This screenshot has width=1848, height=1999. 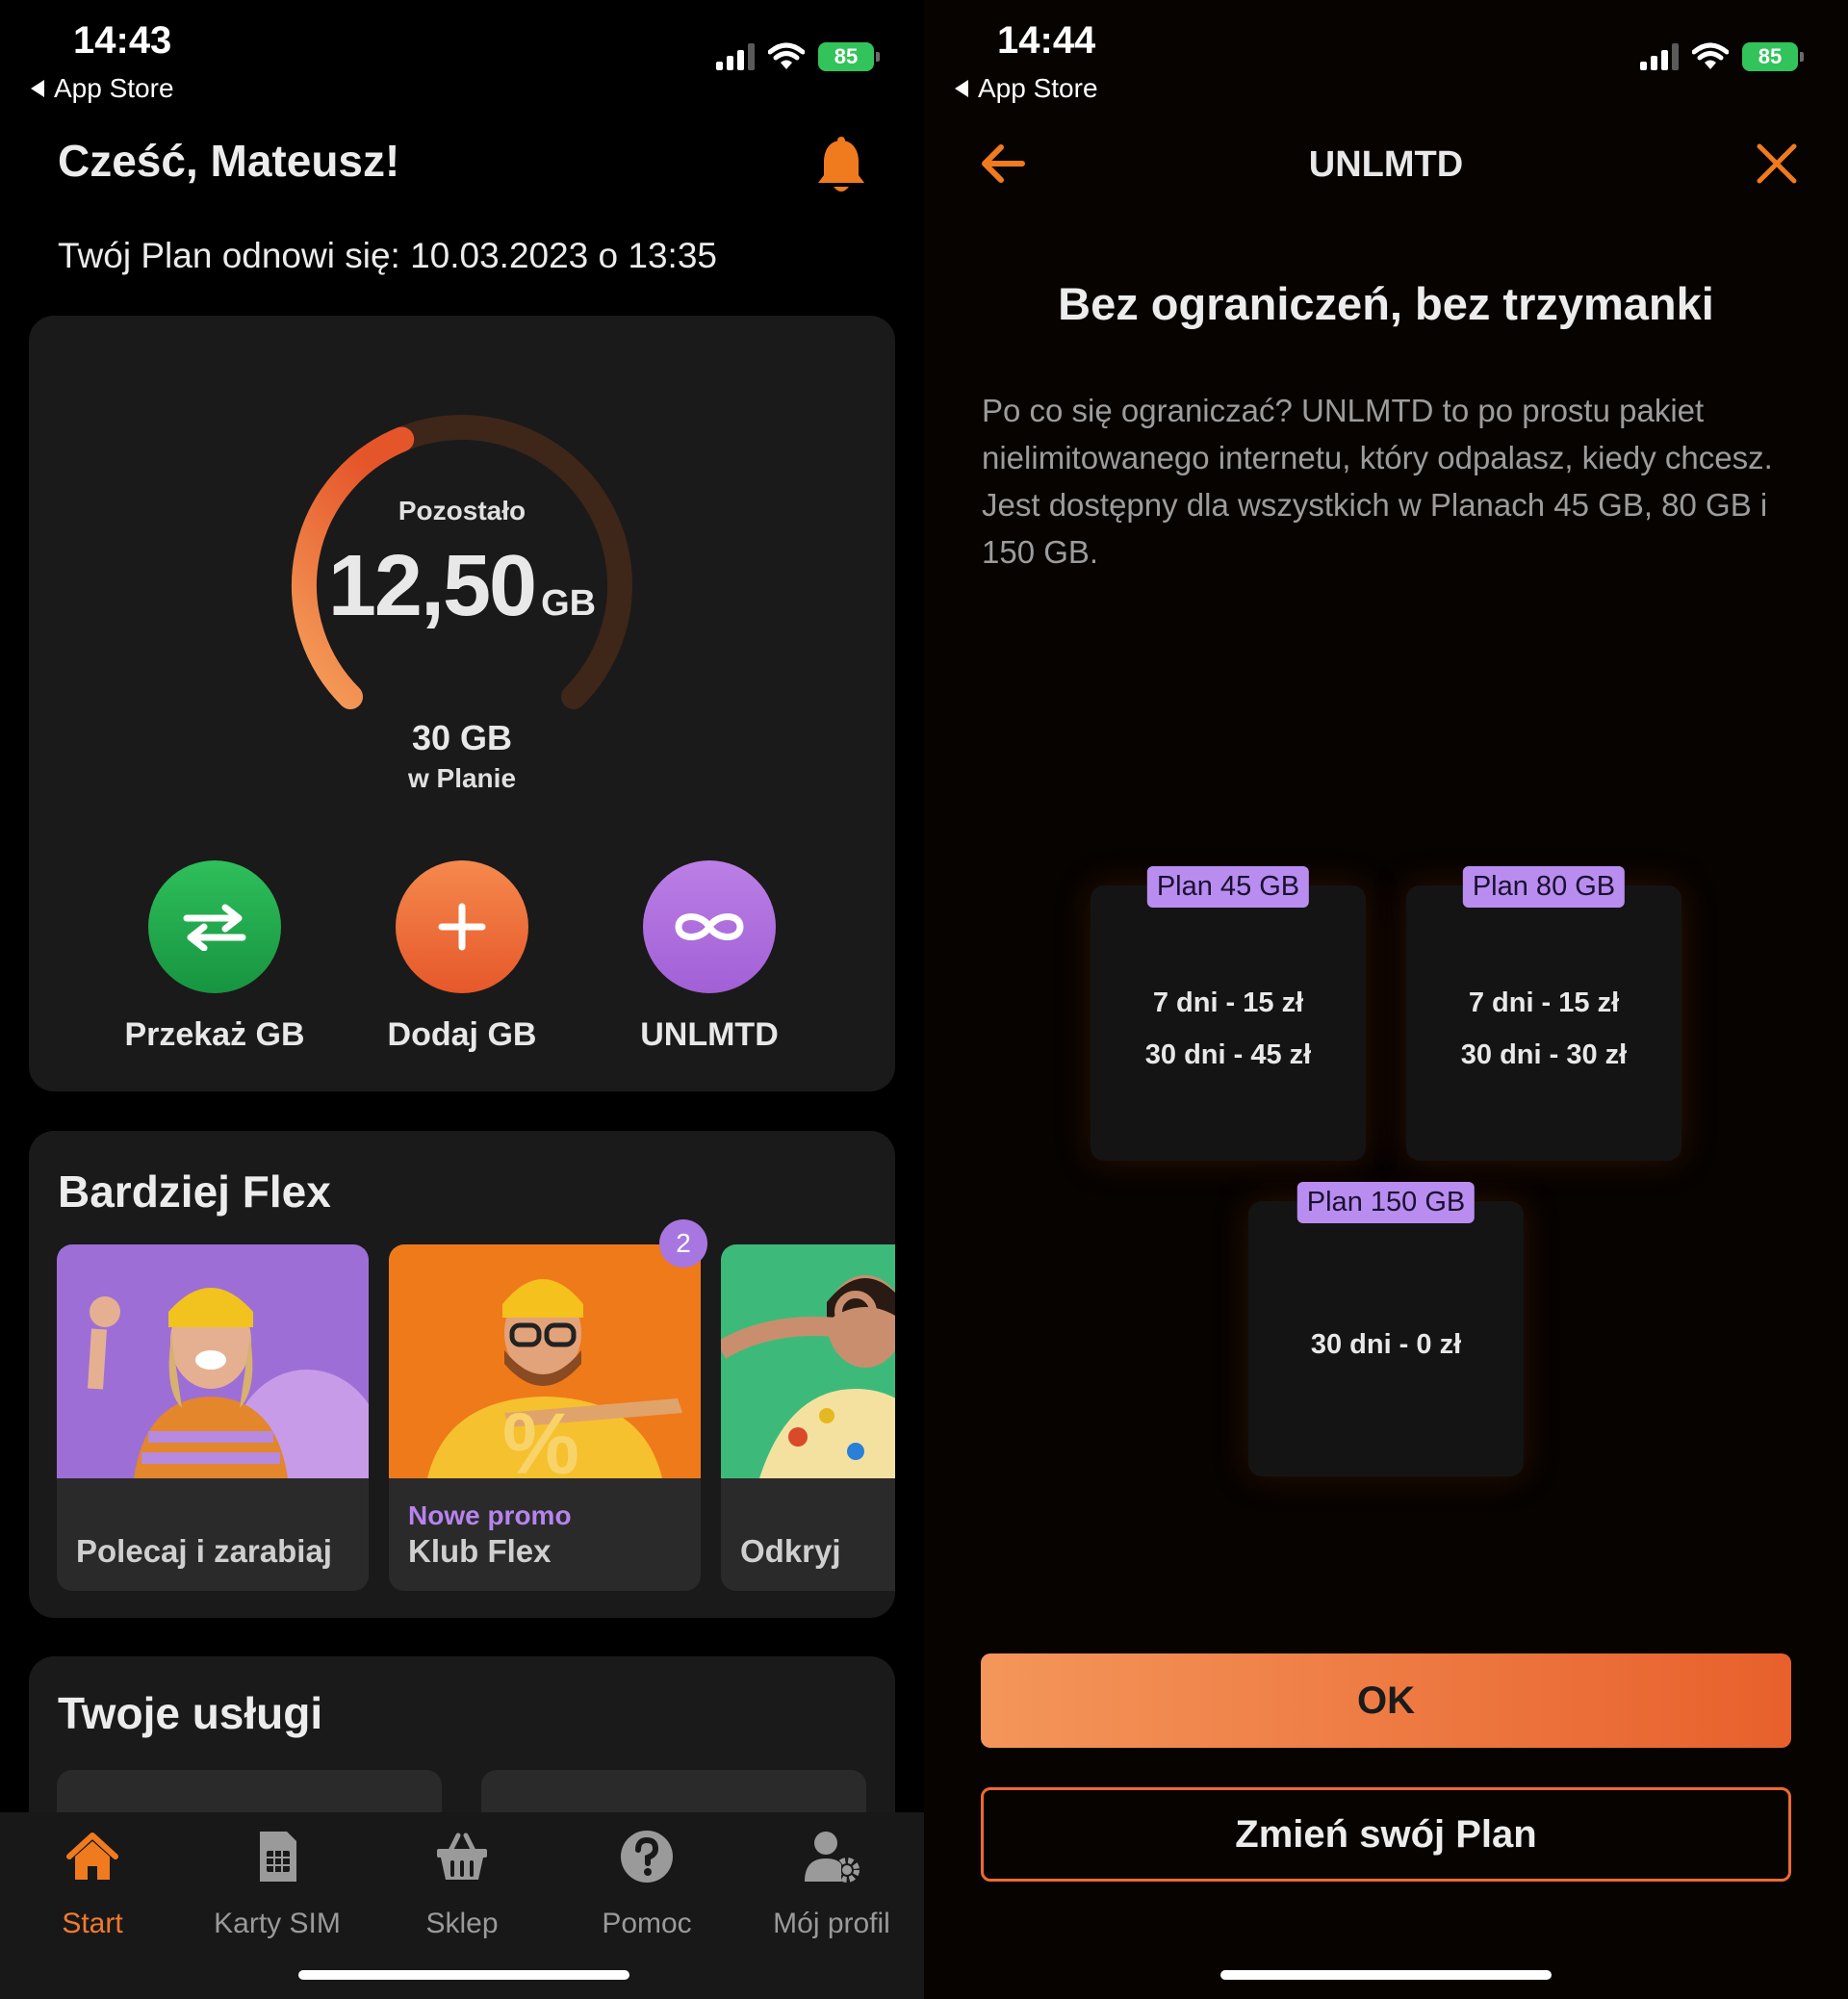 I want to click on basket-icon, so click(x=462, y=1856).